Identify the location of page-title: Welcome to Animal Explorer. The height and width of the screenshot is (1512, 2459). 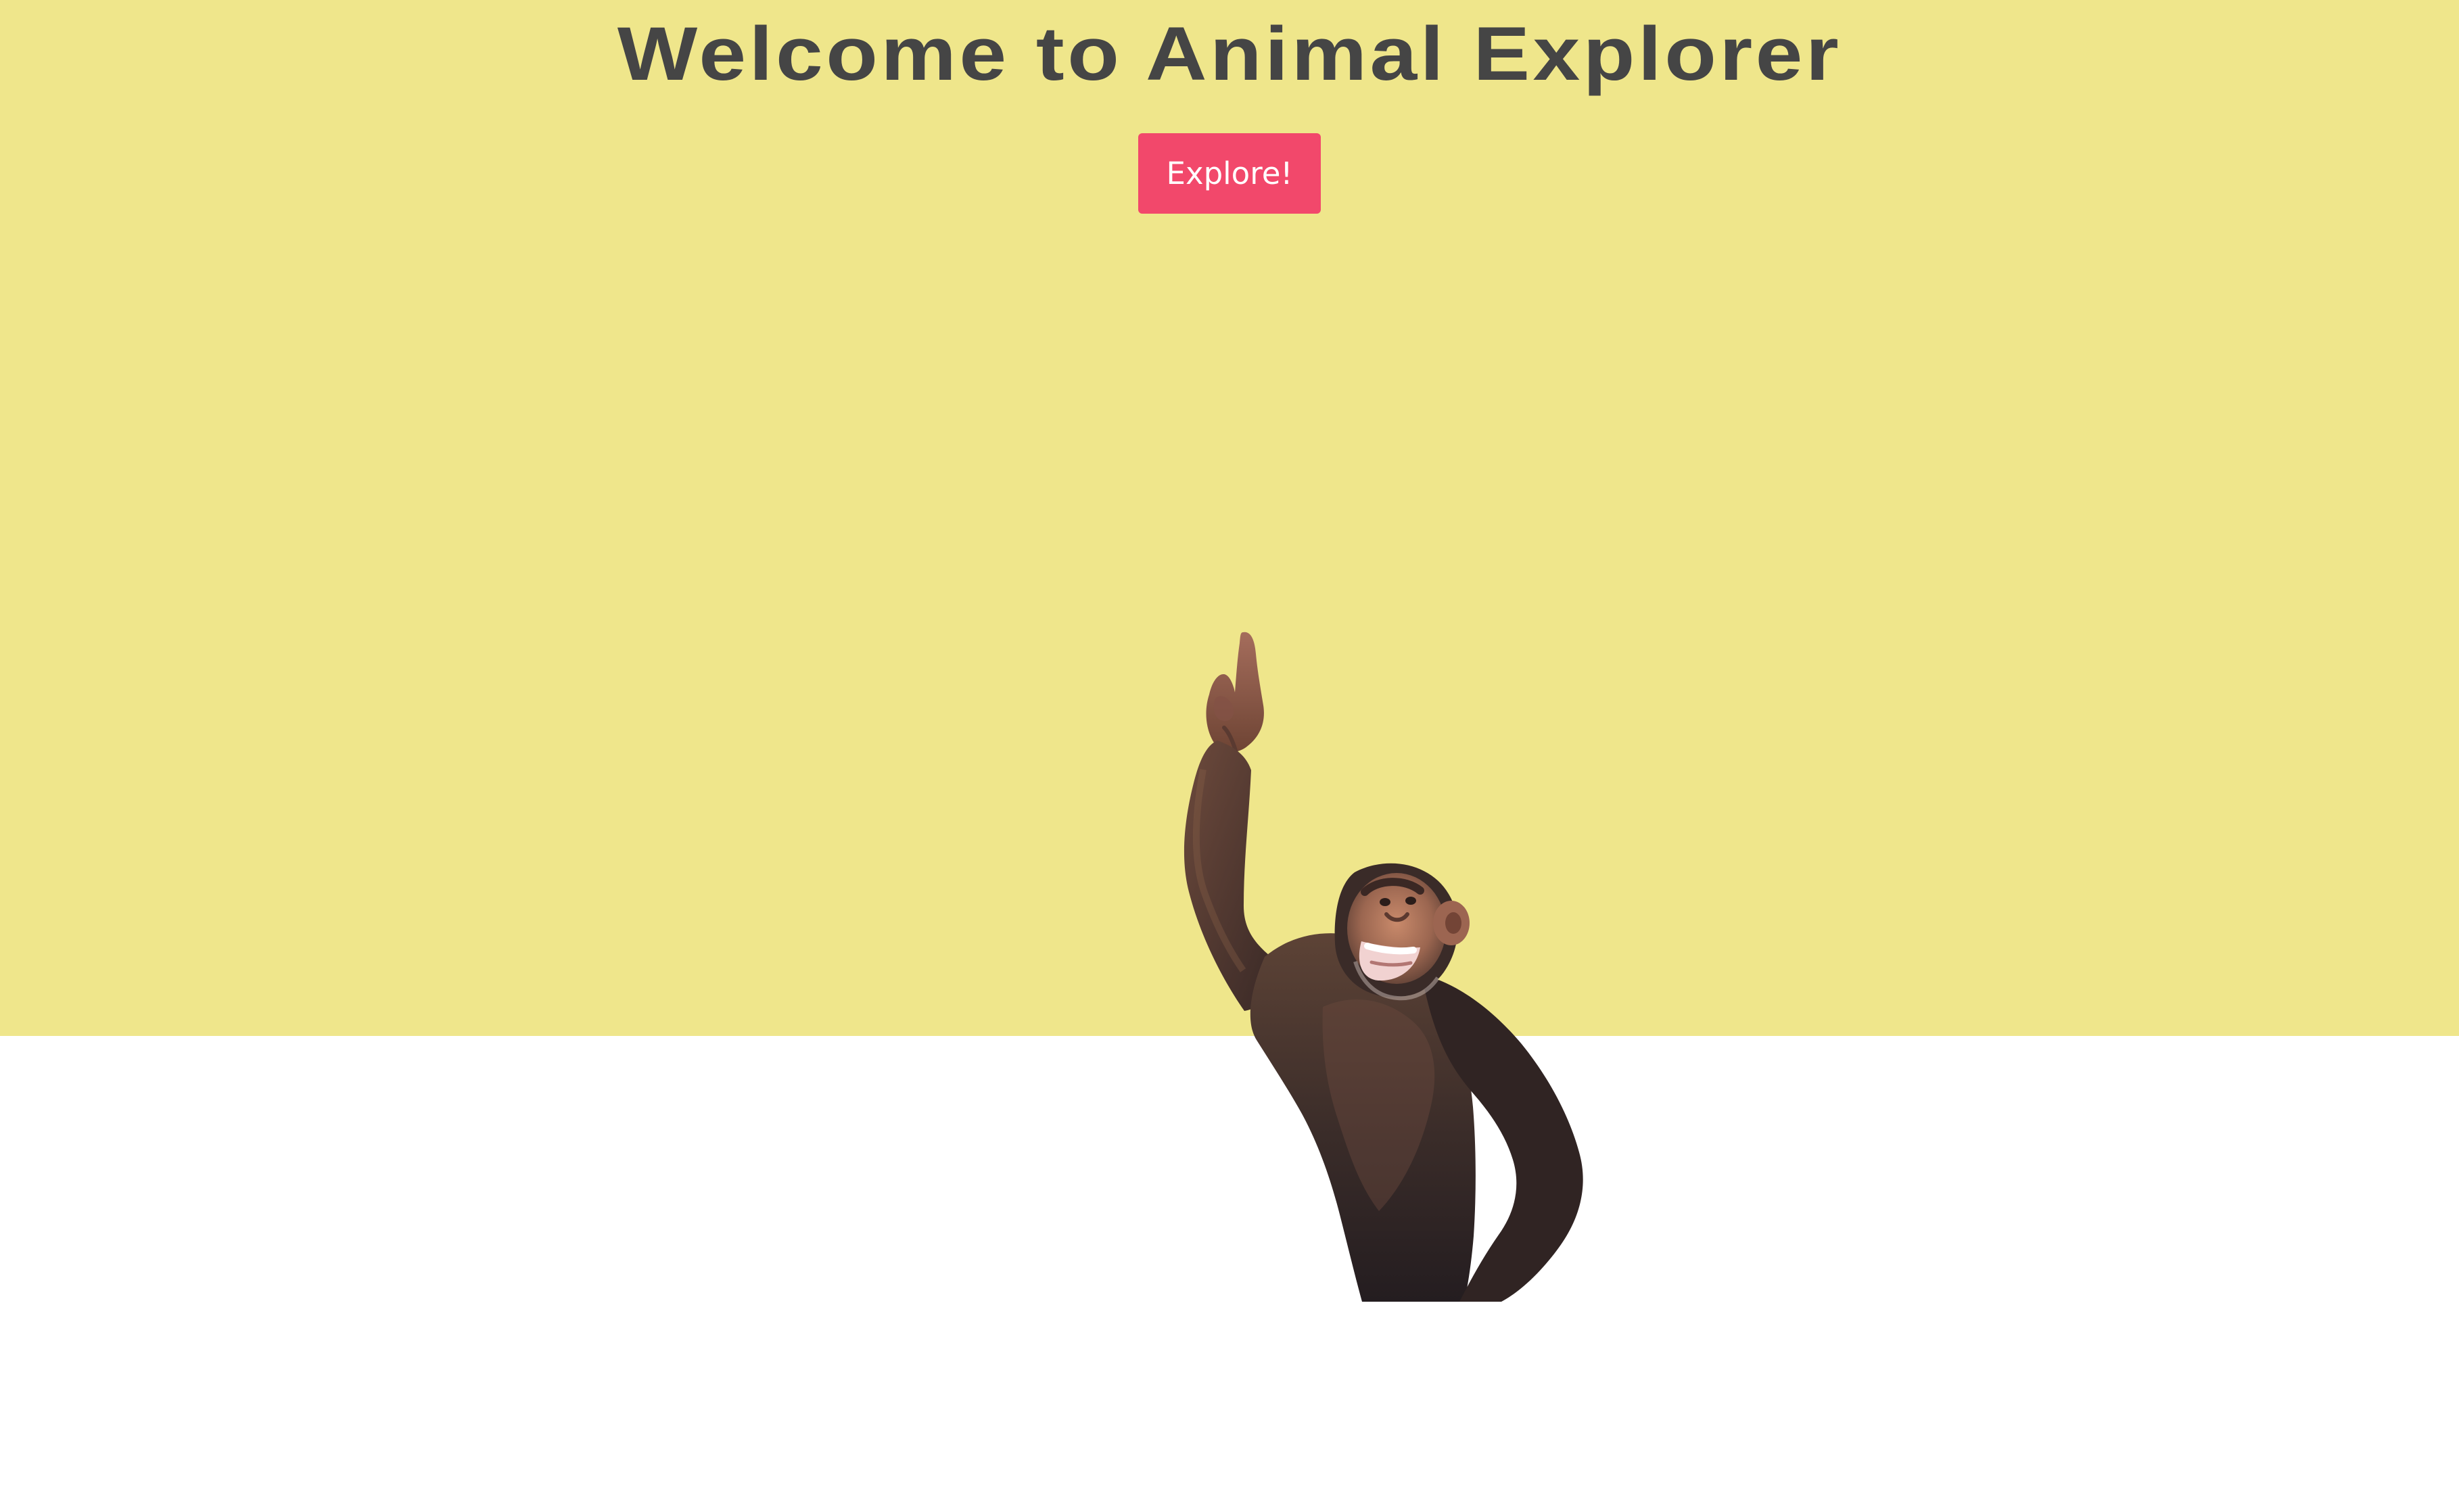
(1230, 53).